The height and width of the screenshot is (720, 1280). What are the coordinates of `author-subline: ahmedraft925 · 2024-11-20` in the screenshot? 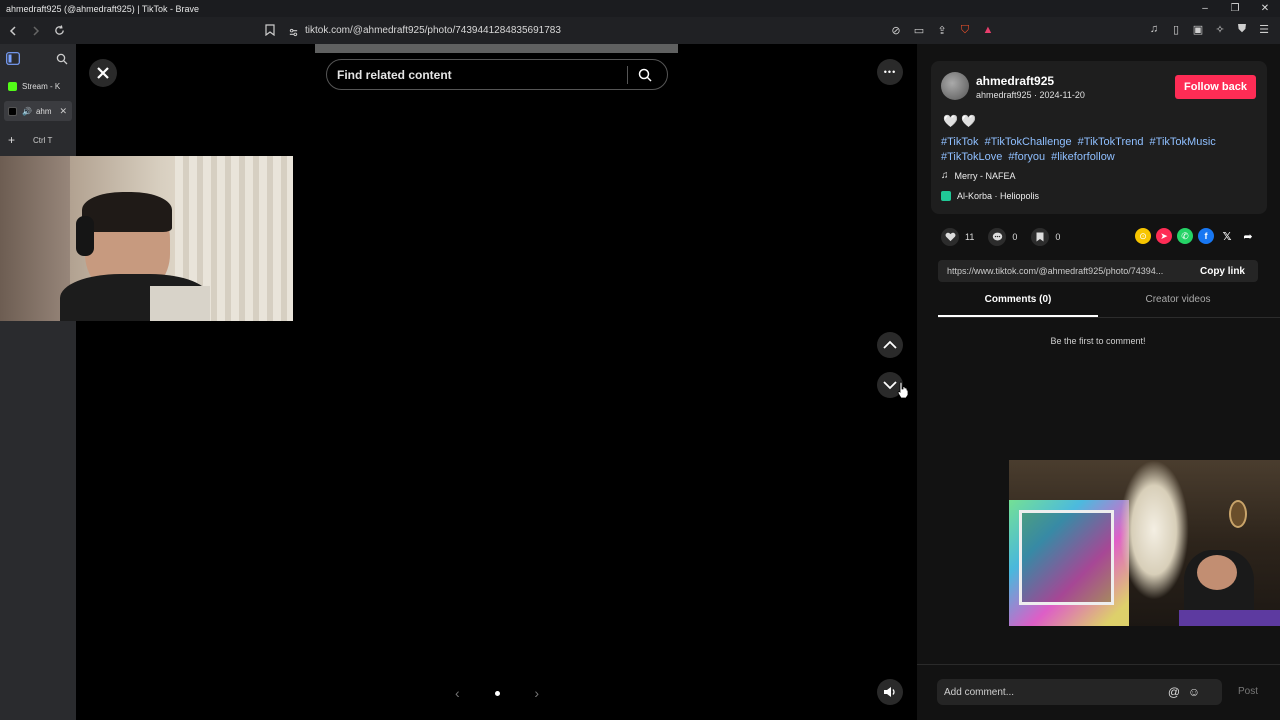 It's located at (1030, 95).